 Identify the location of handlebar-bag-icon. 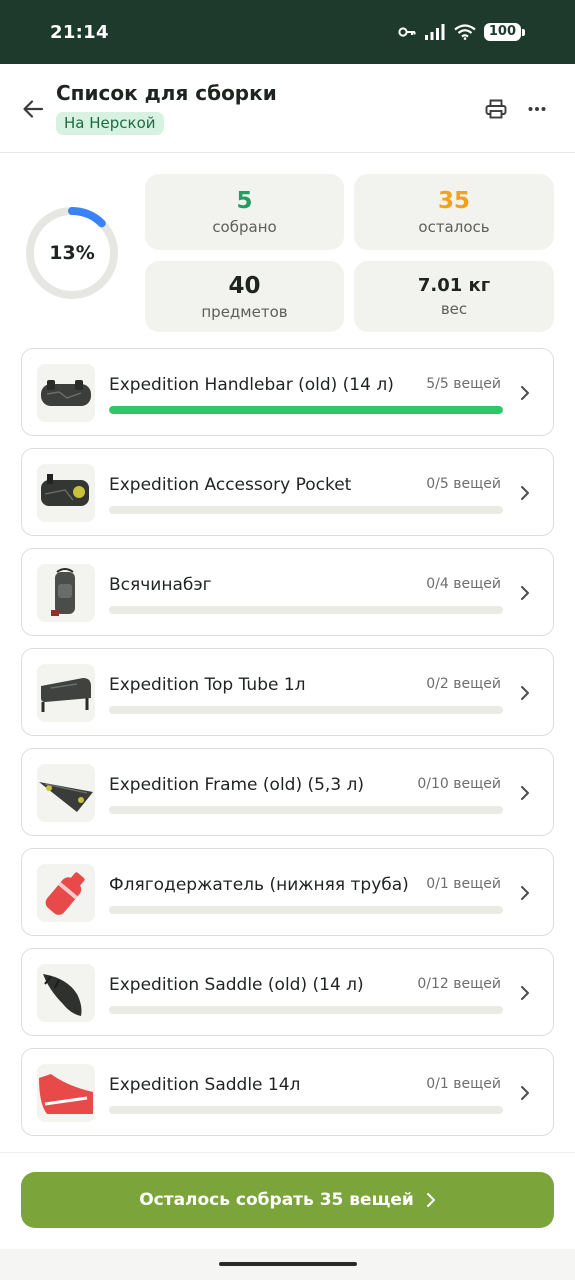
(66, 393).